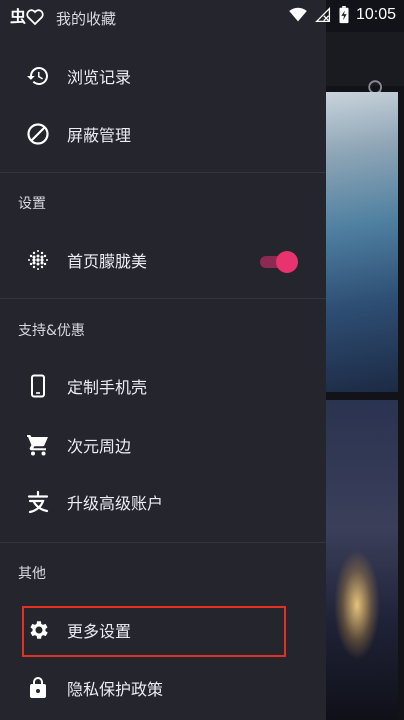  What do you see at coordinates (32, 574) in the screenshot?
I see `section-title-other: 其他` at bounding box center [32, 574].